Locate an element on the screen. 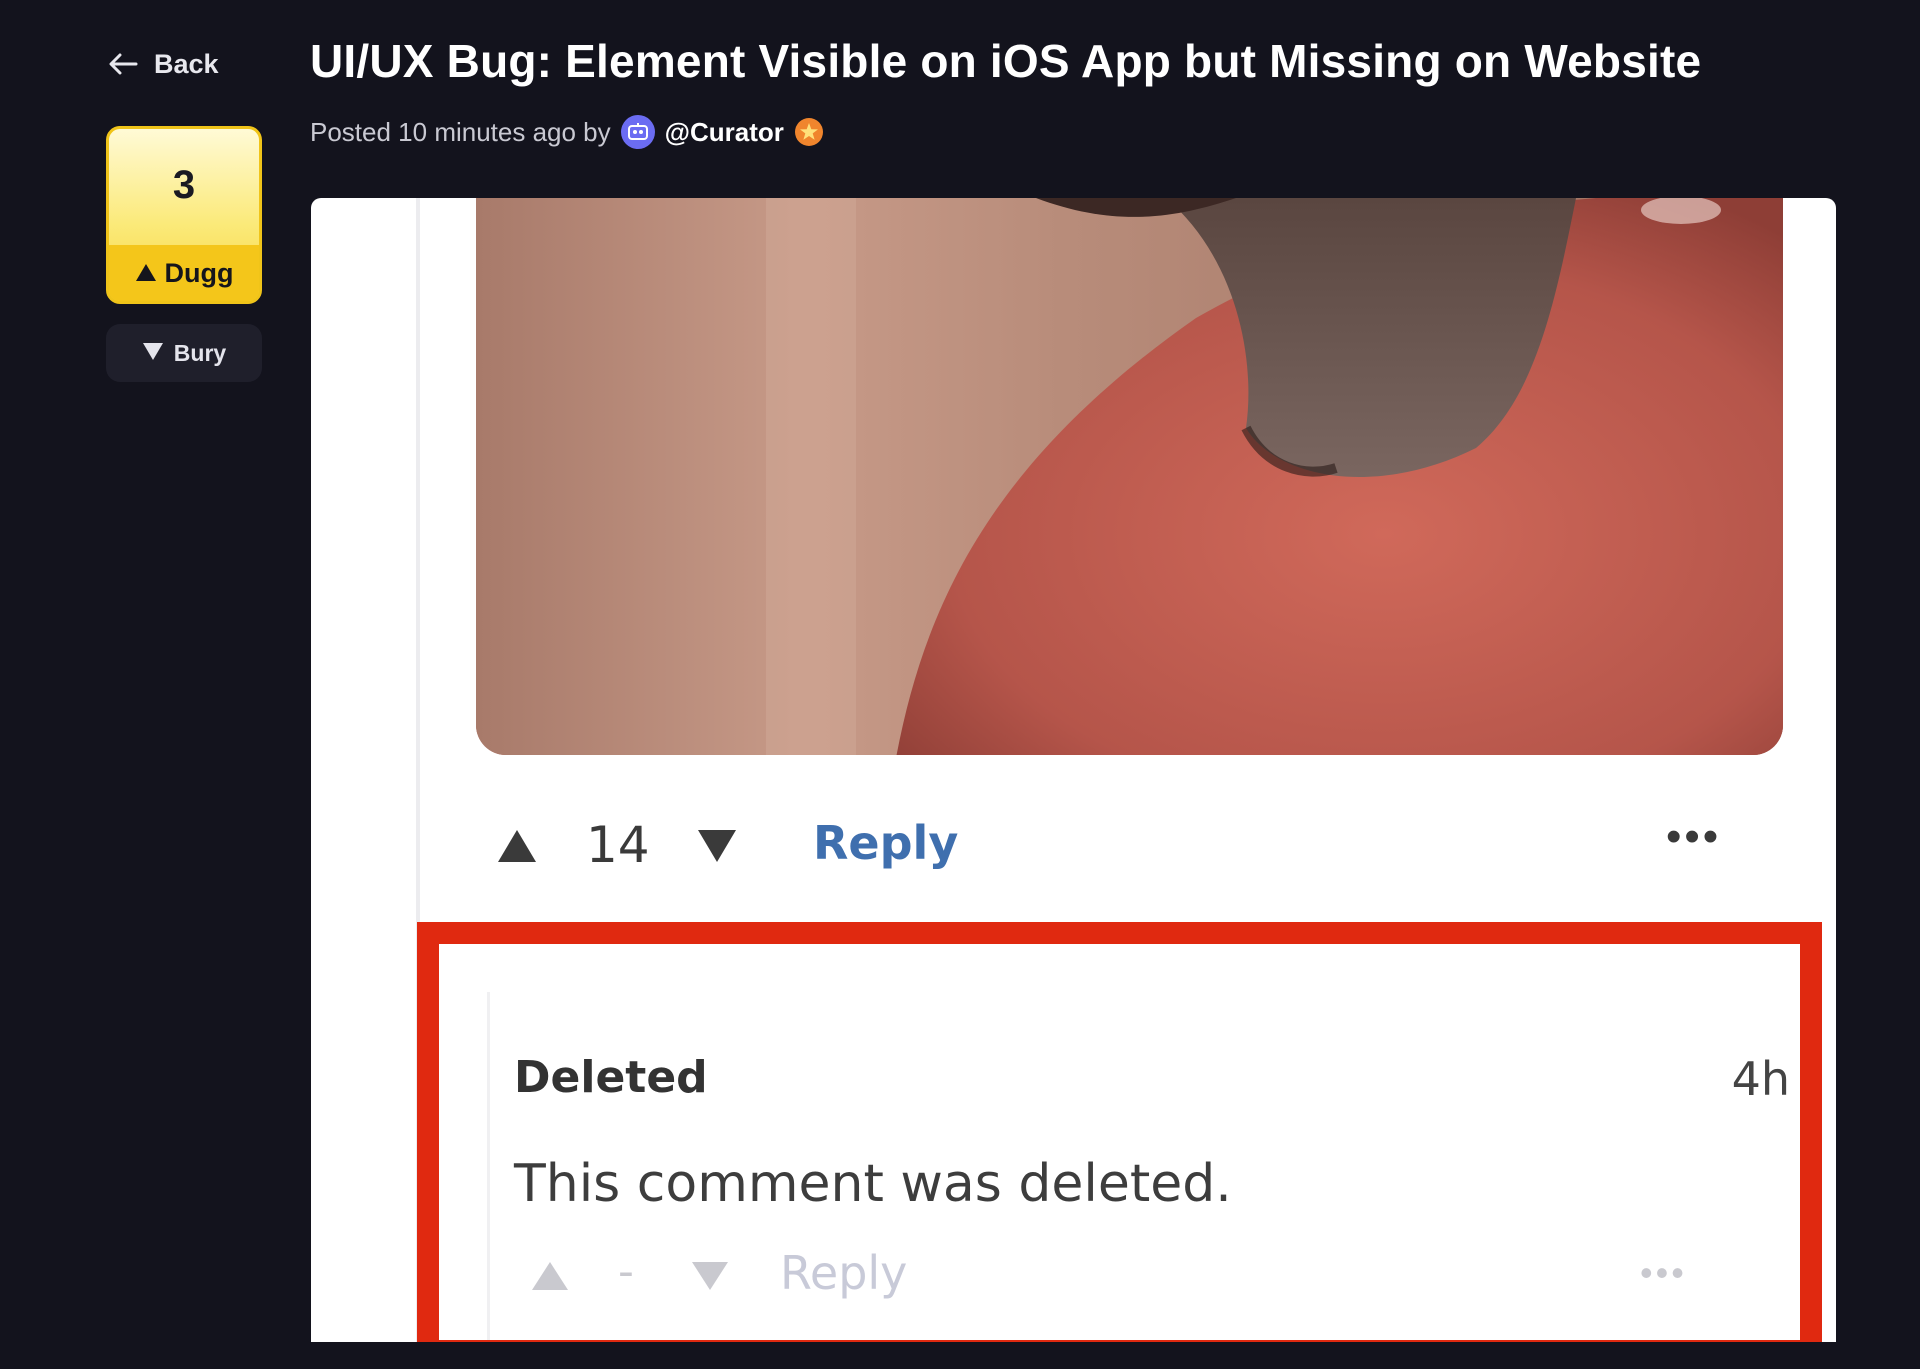  arrow-left-icon is located at coordinates (123, 64).